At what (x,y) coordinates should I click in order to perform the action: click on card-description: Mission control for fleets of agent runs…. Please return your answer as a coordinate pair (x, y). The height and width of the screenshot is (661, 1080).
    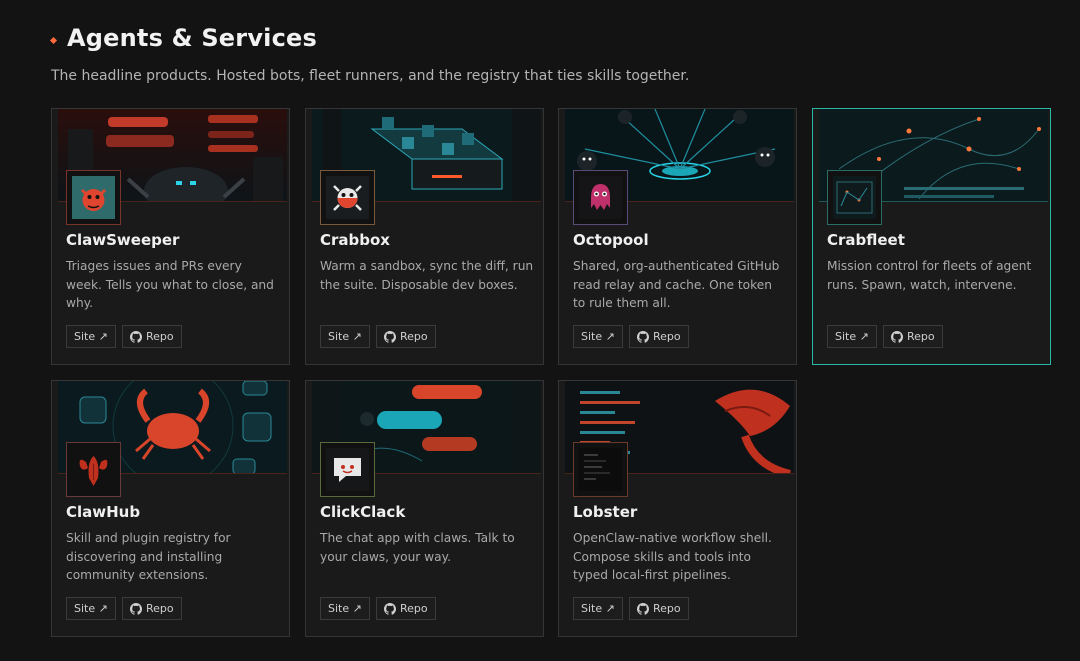
    Looking at the image, I should click on (929, 275).